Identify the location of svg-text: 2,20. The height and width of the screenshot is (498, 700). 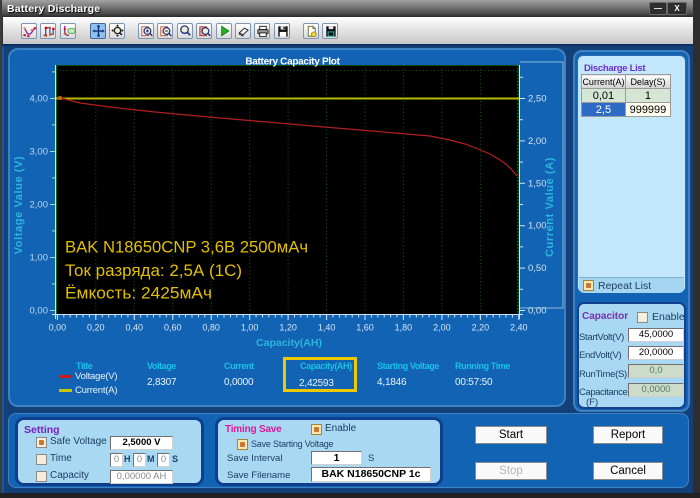
(481, 328).